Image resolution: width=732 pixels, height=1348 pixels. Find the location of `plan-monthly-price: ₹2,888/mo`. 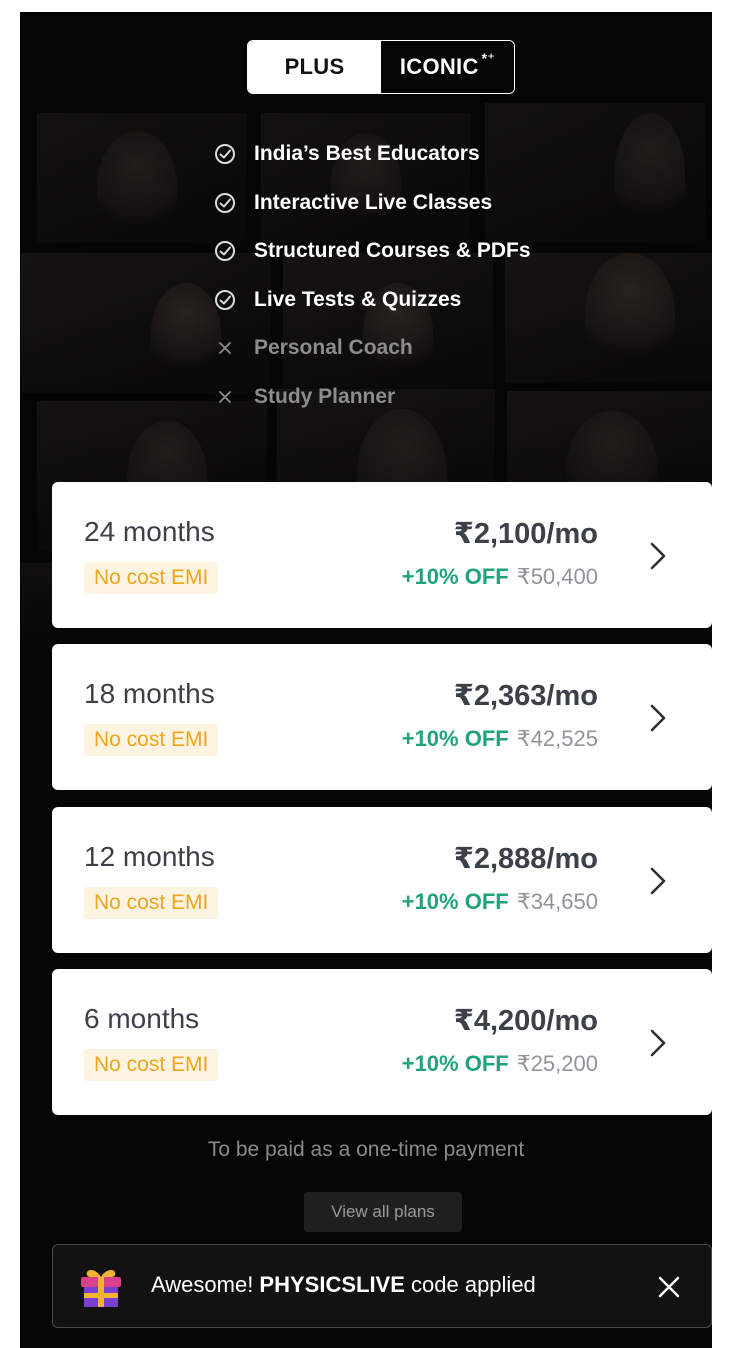

plan-monthly-price: ₹2,888/mo is located at coordinates (525, 859).